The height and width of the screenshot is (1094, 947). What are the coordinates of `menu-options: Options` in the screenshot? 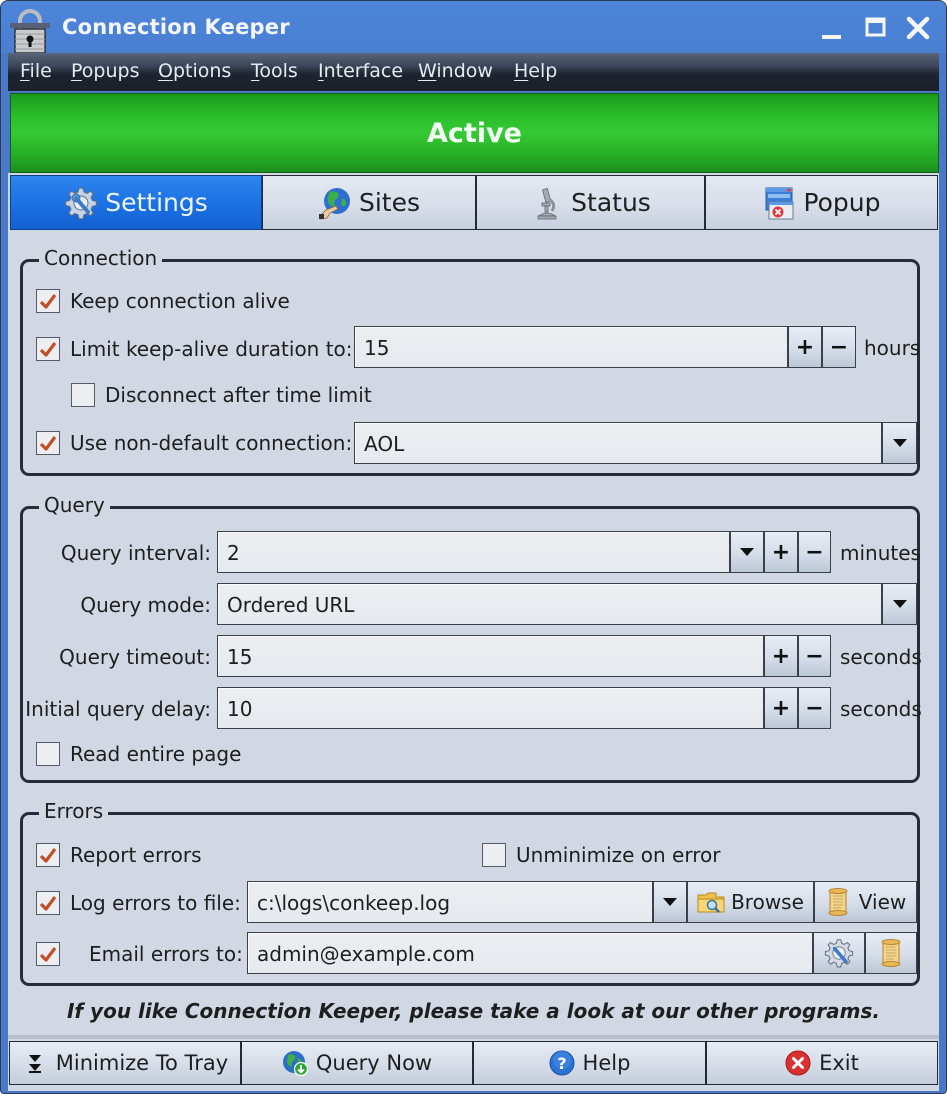 It's located at (194, 71).